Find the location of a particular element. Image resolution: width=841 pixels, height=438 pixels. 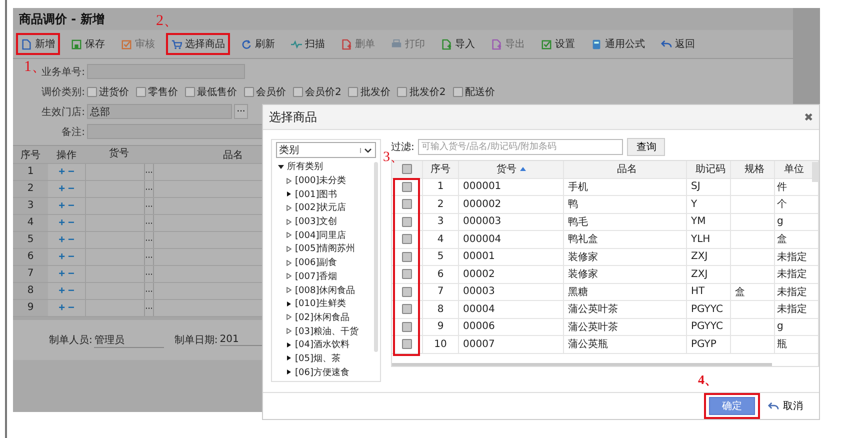

row-number: 5 is located at coordinates (30, 240).